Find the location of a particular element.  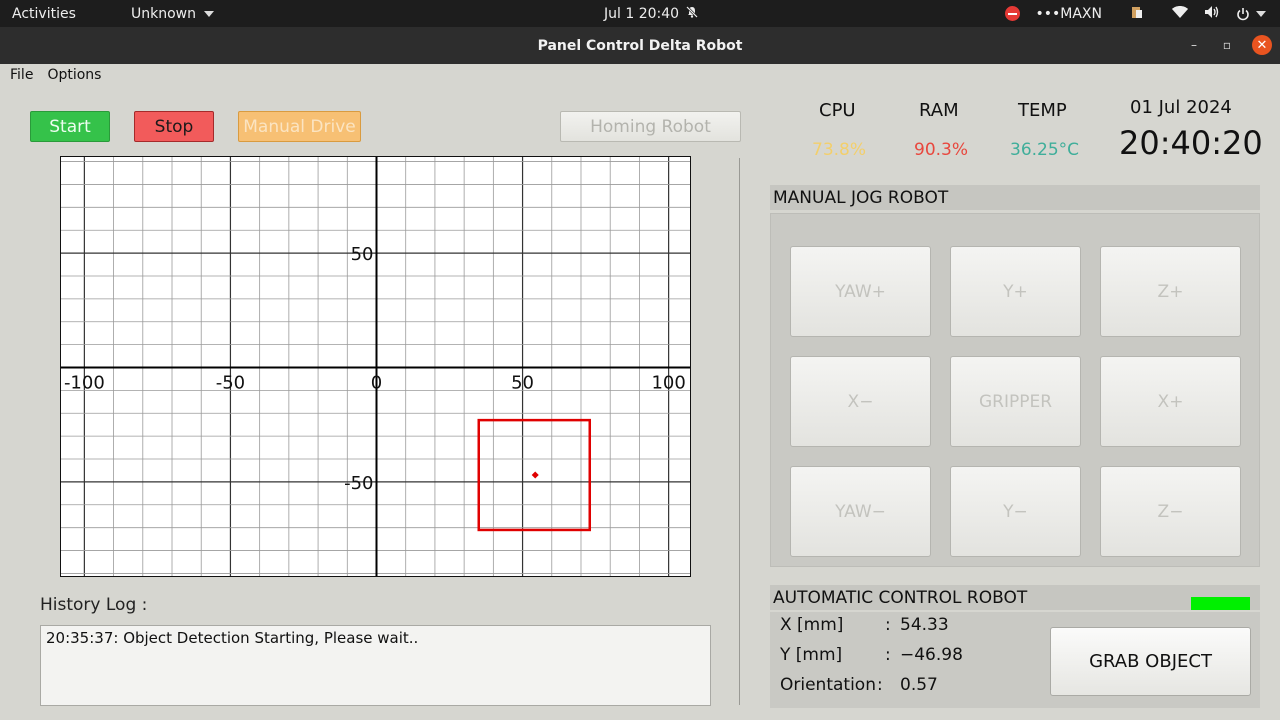

x-value: 54.33 is located at coordinates (924, 625).